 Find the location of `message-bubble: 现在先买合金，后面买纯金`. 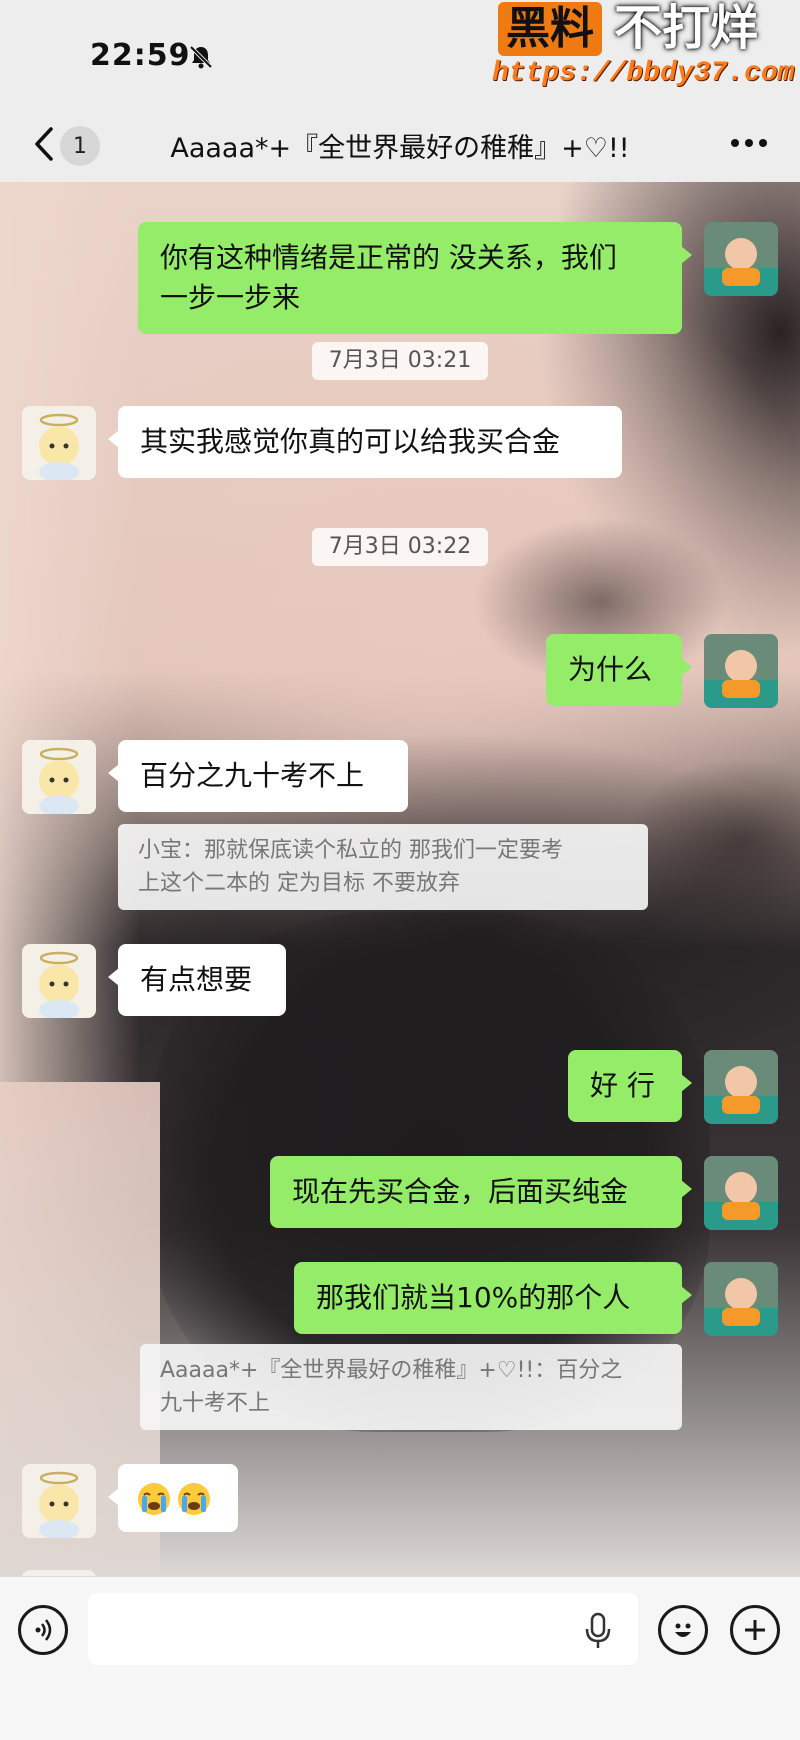

message-bubble: 现在先买合金，后面买纯金 is located at coordinates (481, 1192).